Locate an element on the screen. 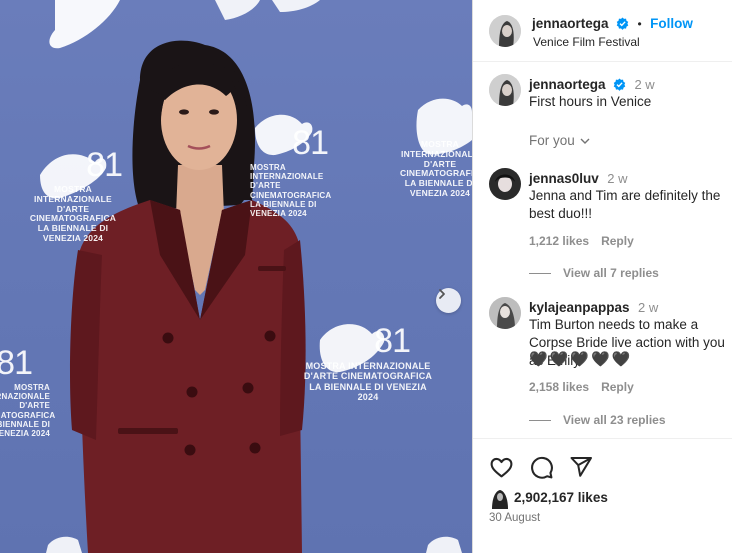 The image size is (732, 553). liker-silhouette is located at coordinates (500, 499).